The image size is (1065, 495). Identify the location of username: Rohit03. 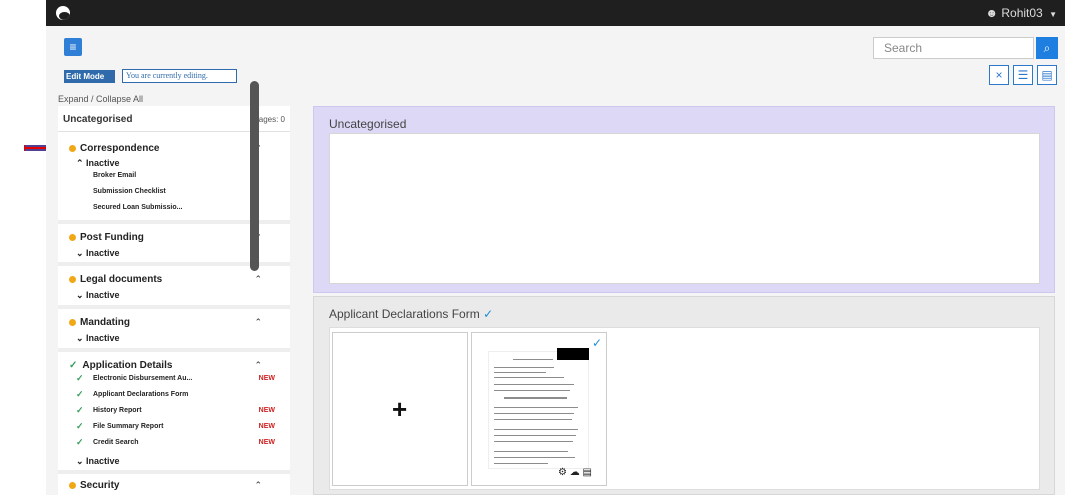
(1022, 13).